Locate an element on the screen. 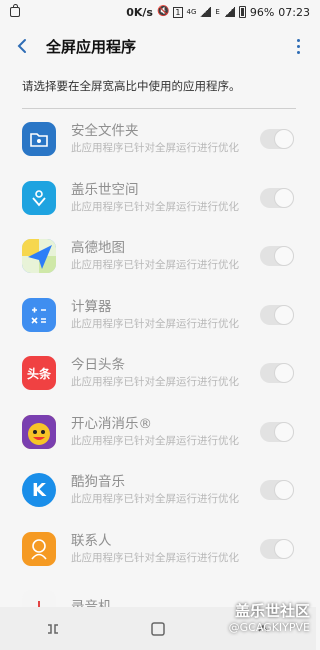  happy-elimination-icon is located at coordinates (39, 431).